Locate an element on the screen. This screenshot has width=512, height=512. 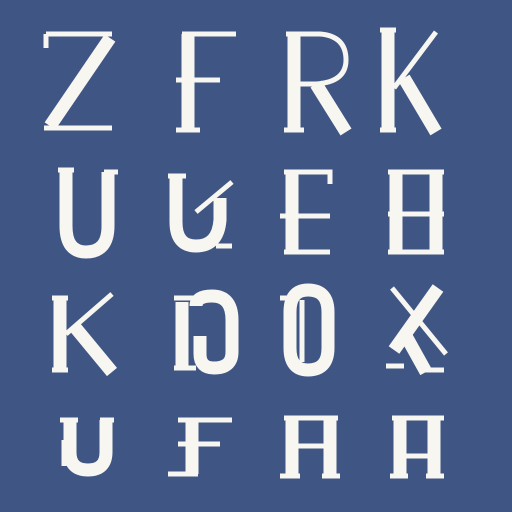
glyph-r1-c3-R is located at coordinates (318, 83).